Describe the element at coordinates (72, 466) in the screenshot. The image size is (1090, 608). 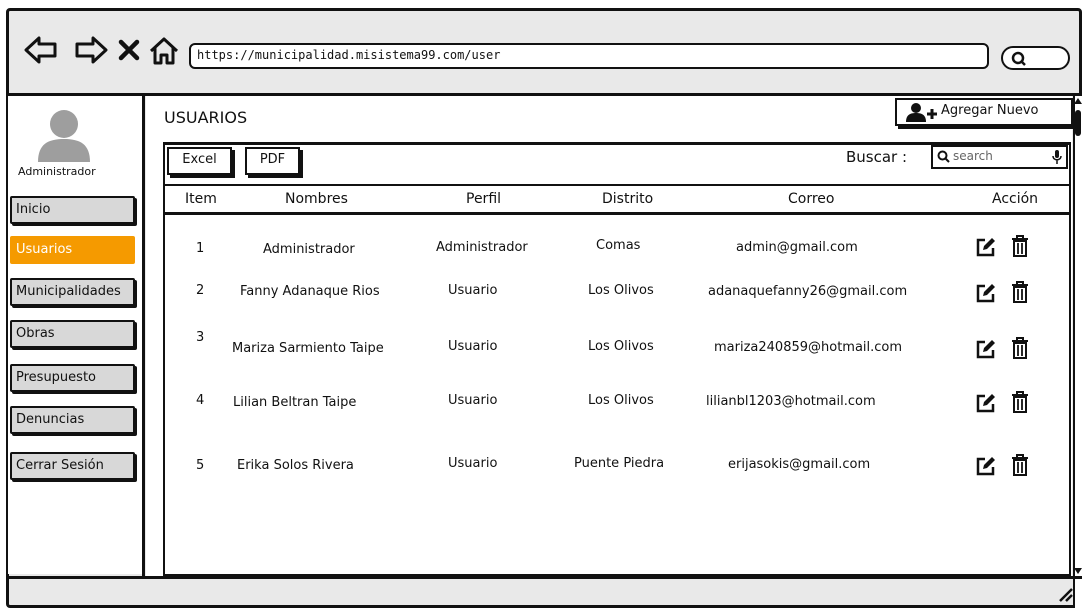
I see `sidebar-item-cerrar-sesion: Cerrar Sesión` at that location.